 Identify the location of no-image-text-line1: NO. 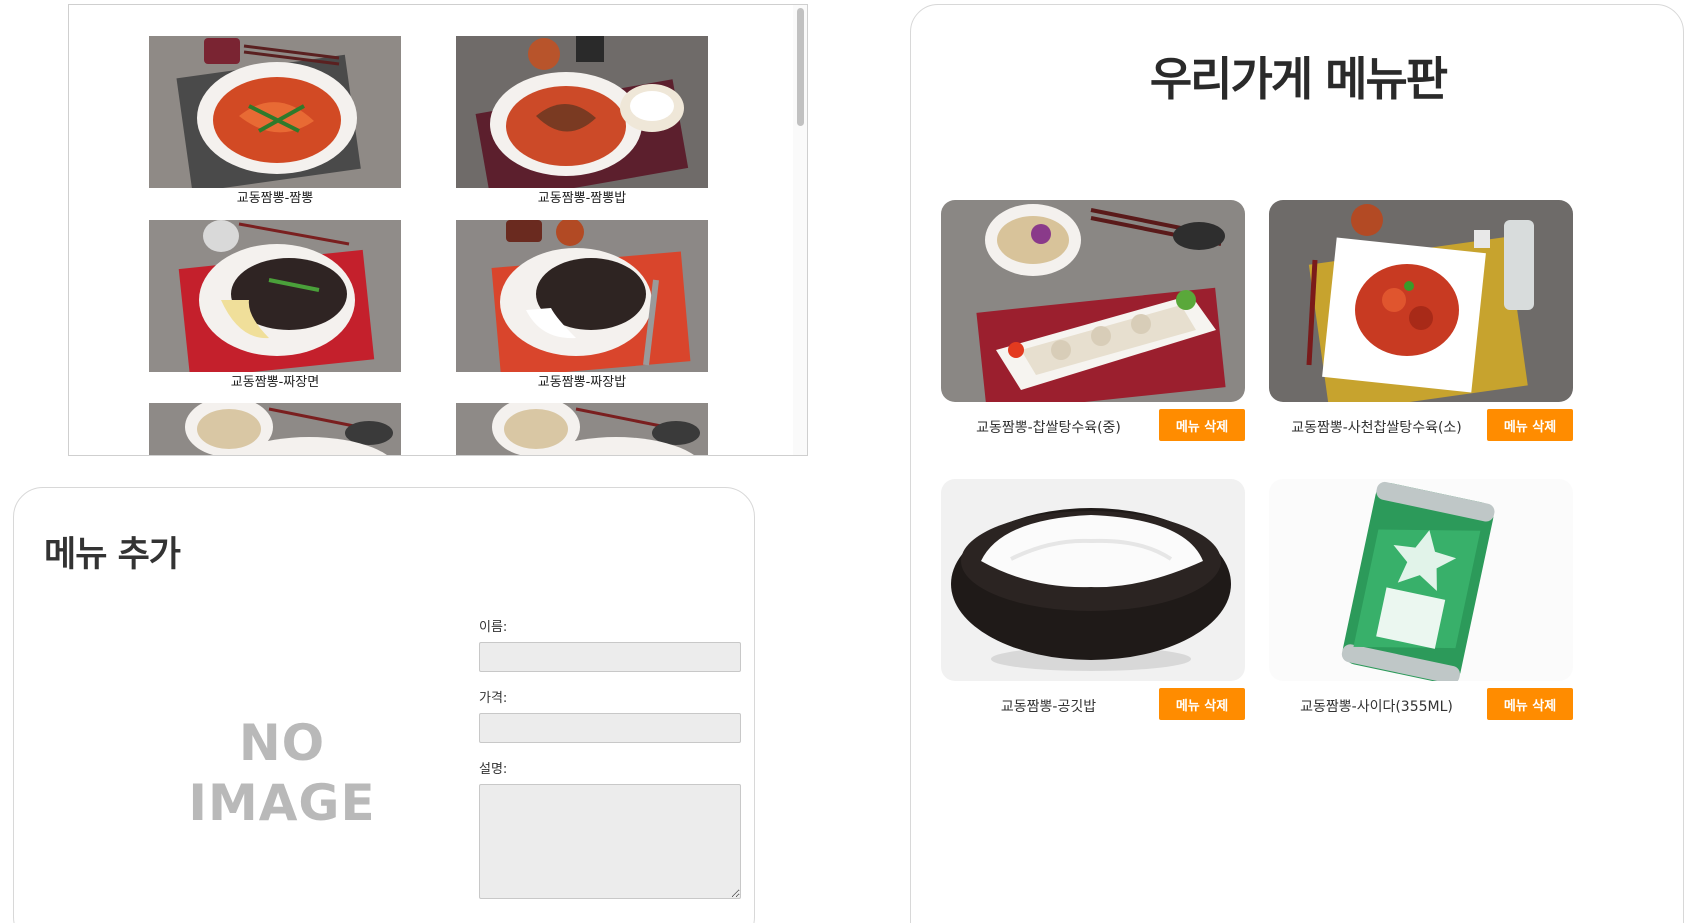
(282, 743).